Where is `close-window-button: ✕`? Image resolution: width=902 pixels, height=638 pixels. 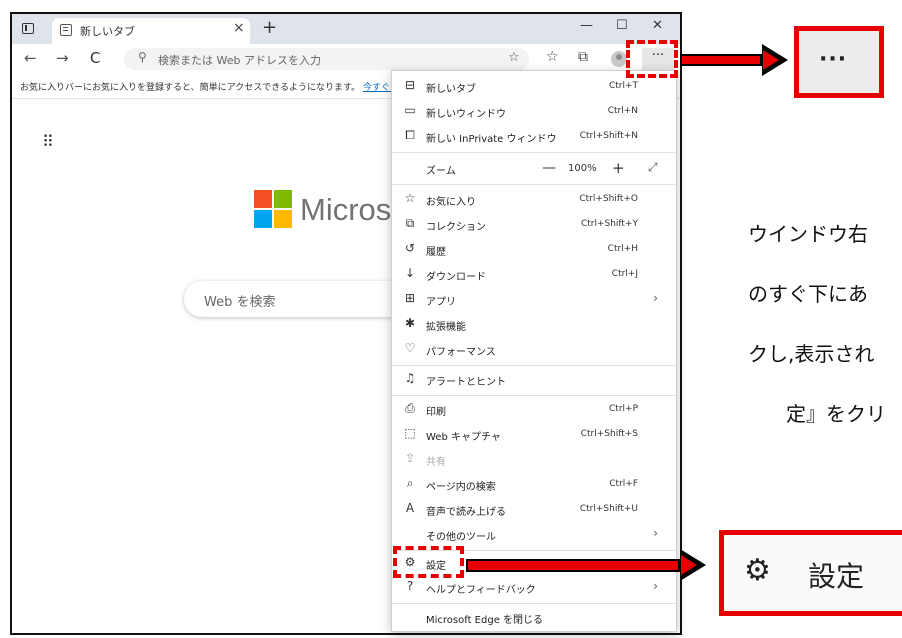
close-window-button: ✕ is located at coordinates (657, 25).